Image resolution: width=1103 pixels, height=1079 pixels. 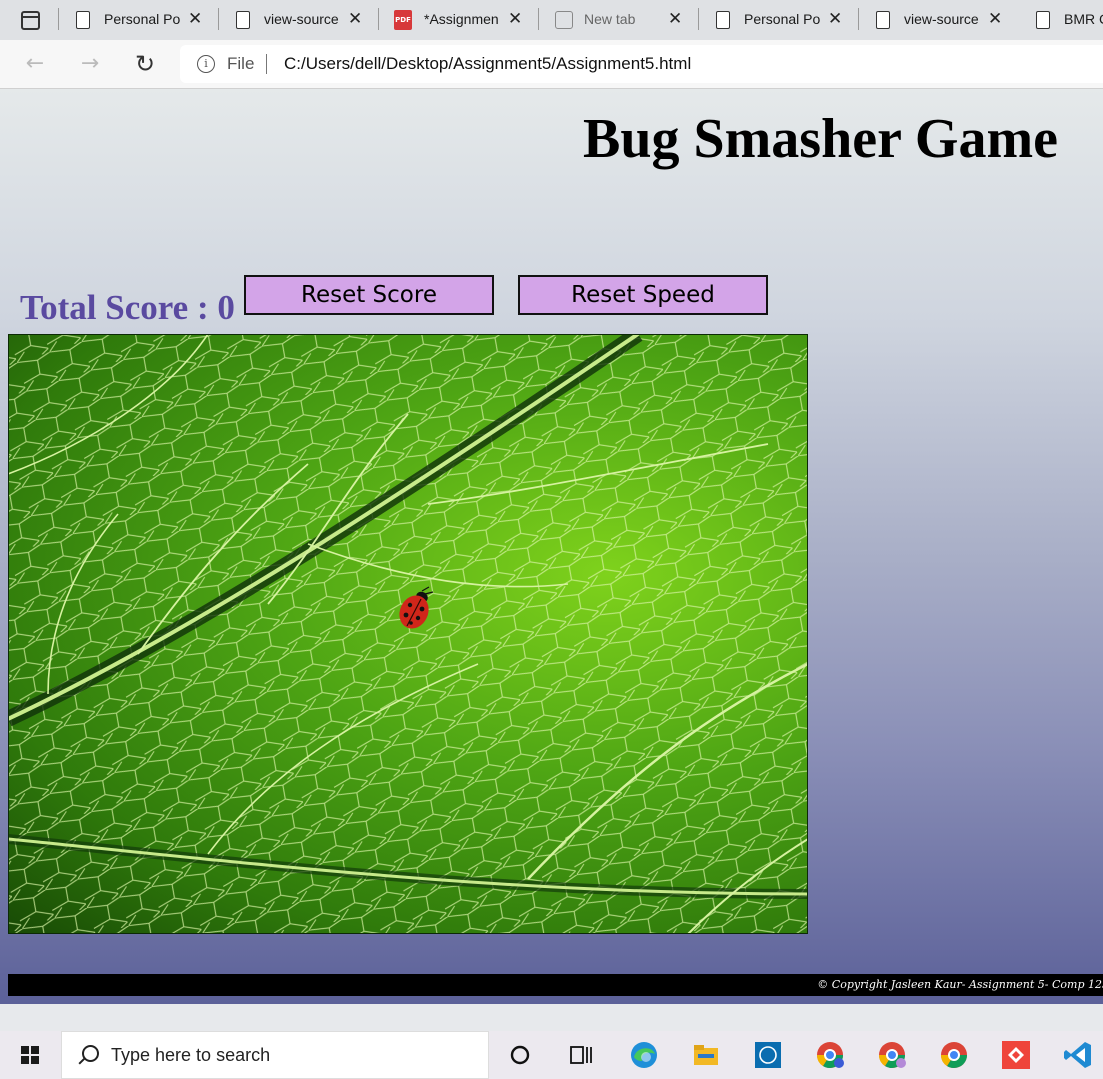 I want to click on search-placeholder: Type here to search, so click(x=191, y=1055).